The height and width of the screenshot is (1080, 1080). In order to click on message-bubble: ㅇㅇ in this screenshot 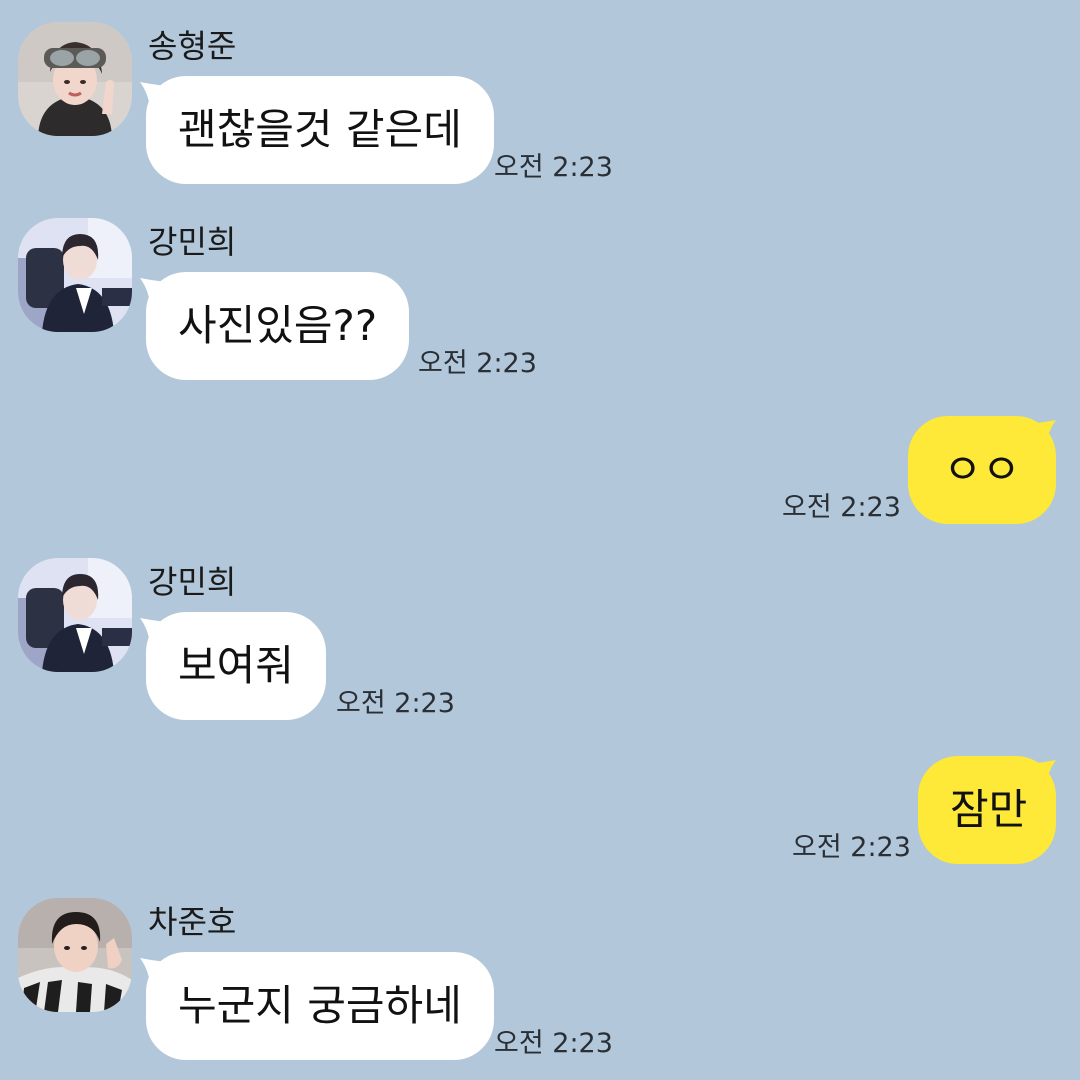, I will do `click(982, 470)`.